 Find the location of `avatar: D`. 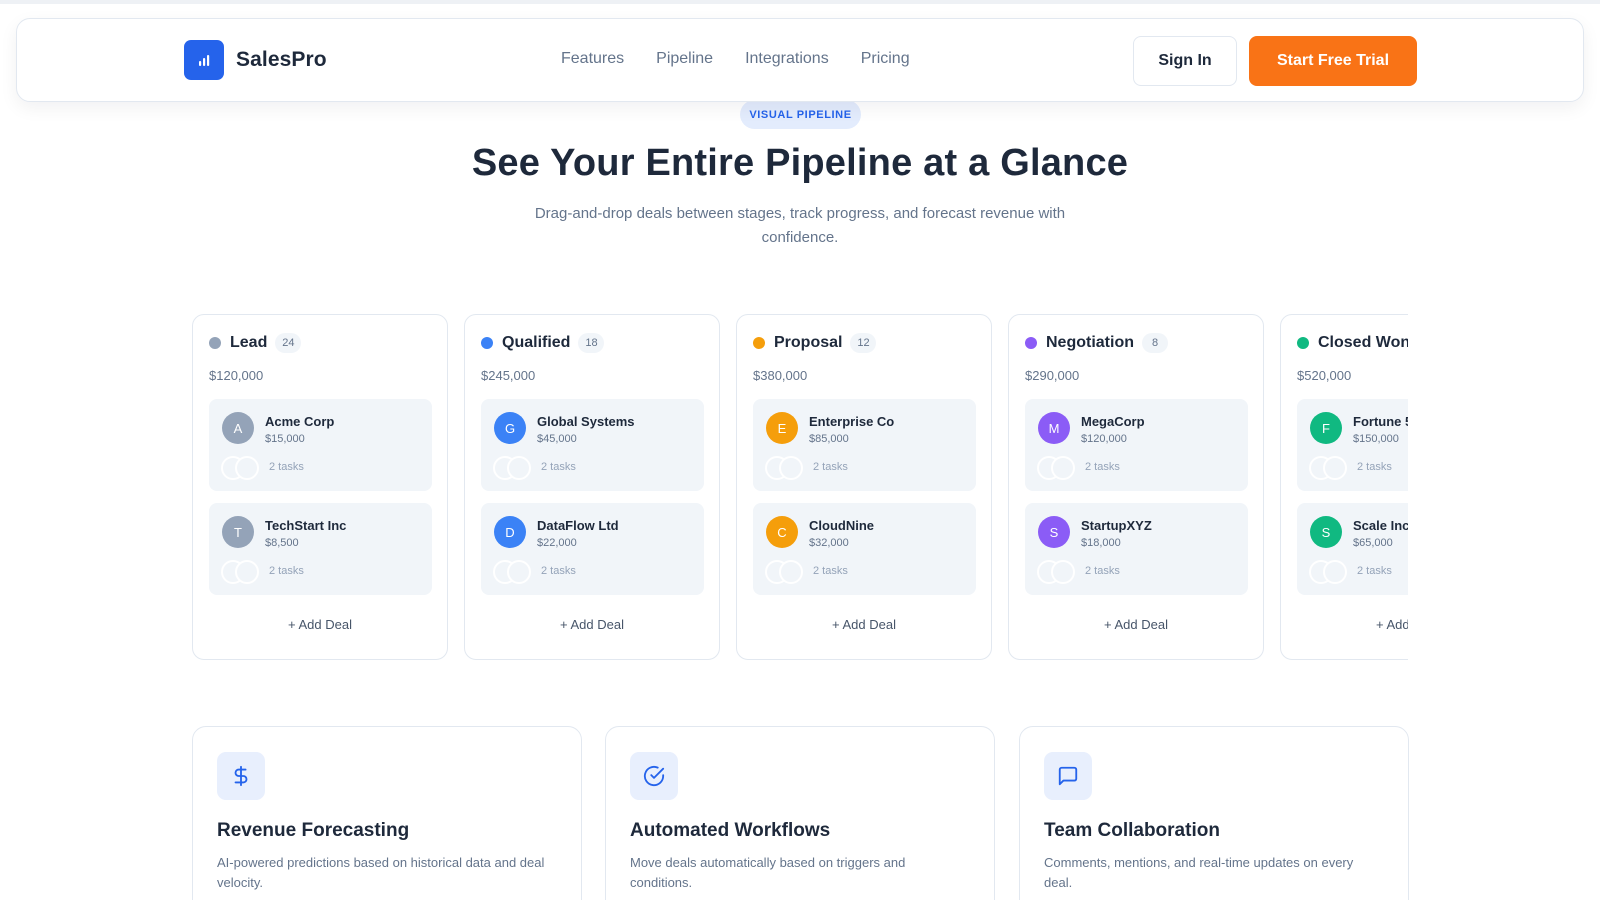

avatar: D is located at coordinates (510, 532).